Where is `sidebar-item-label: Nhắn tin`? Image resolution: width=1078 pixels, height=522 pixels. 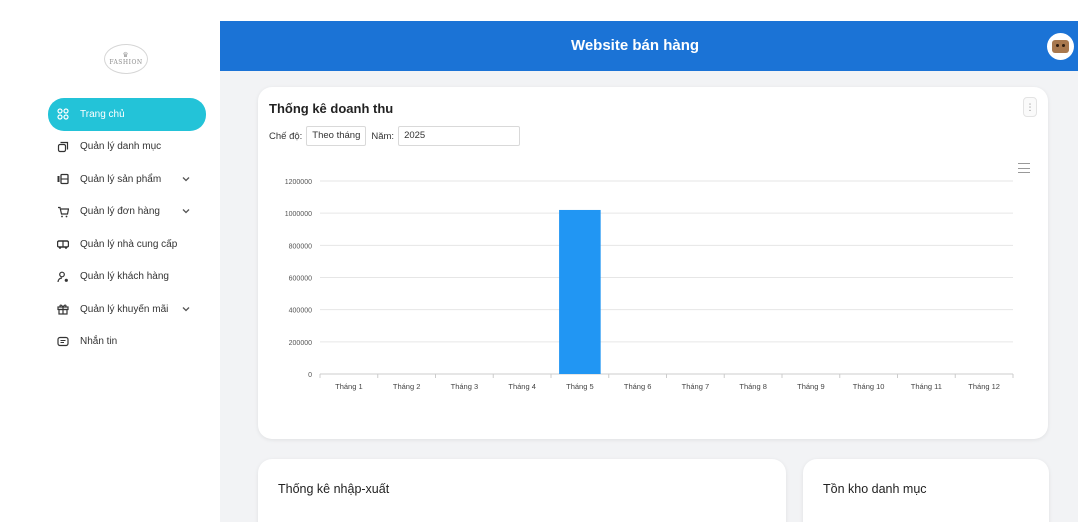 sidebar-item-label: Nhắn tin is located at coordinates (99, 342).